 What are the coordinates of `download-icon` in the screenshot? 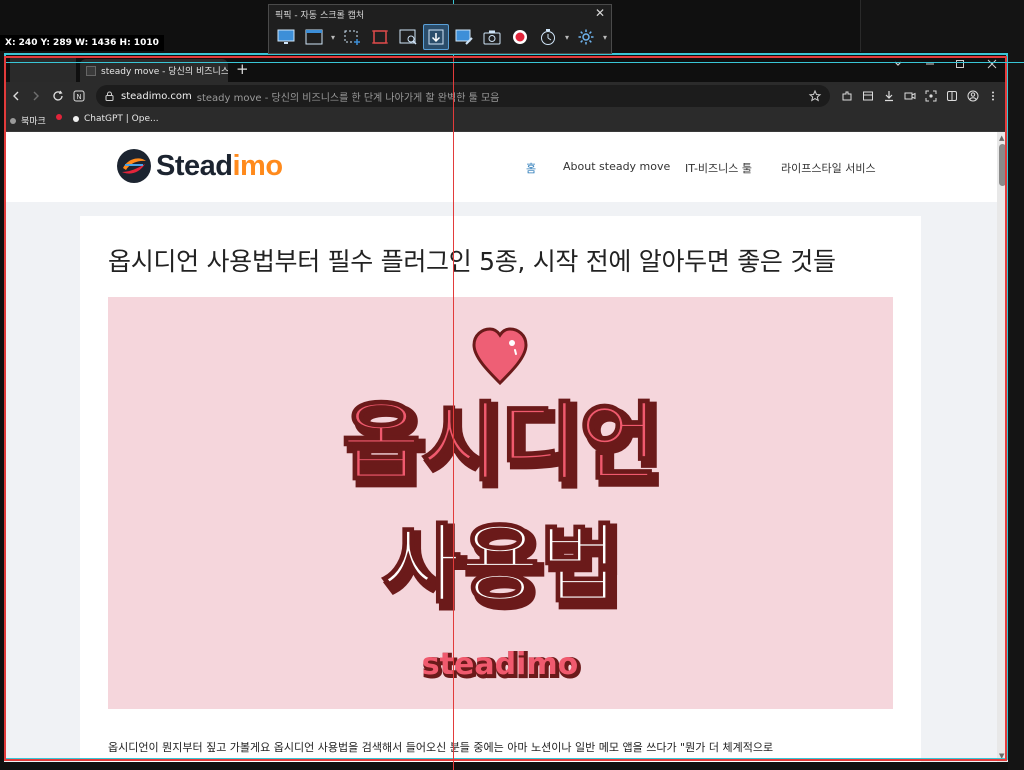 It's located at (889, 96).